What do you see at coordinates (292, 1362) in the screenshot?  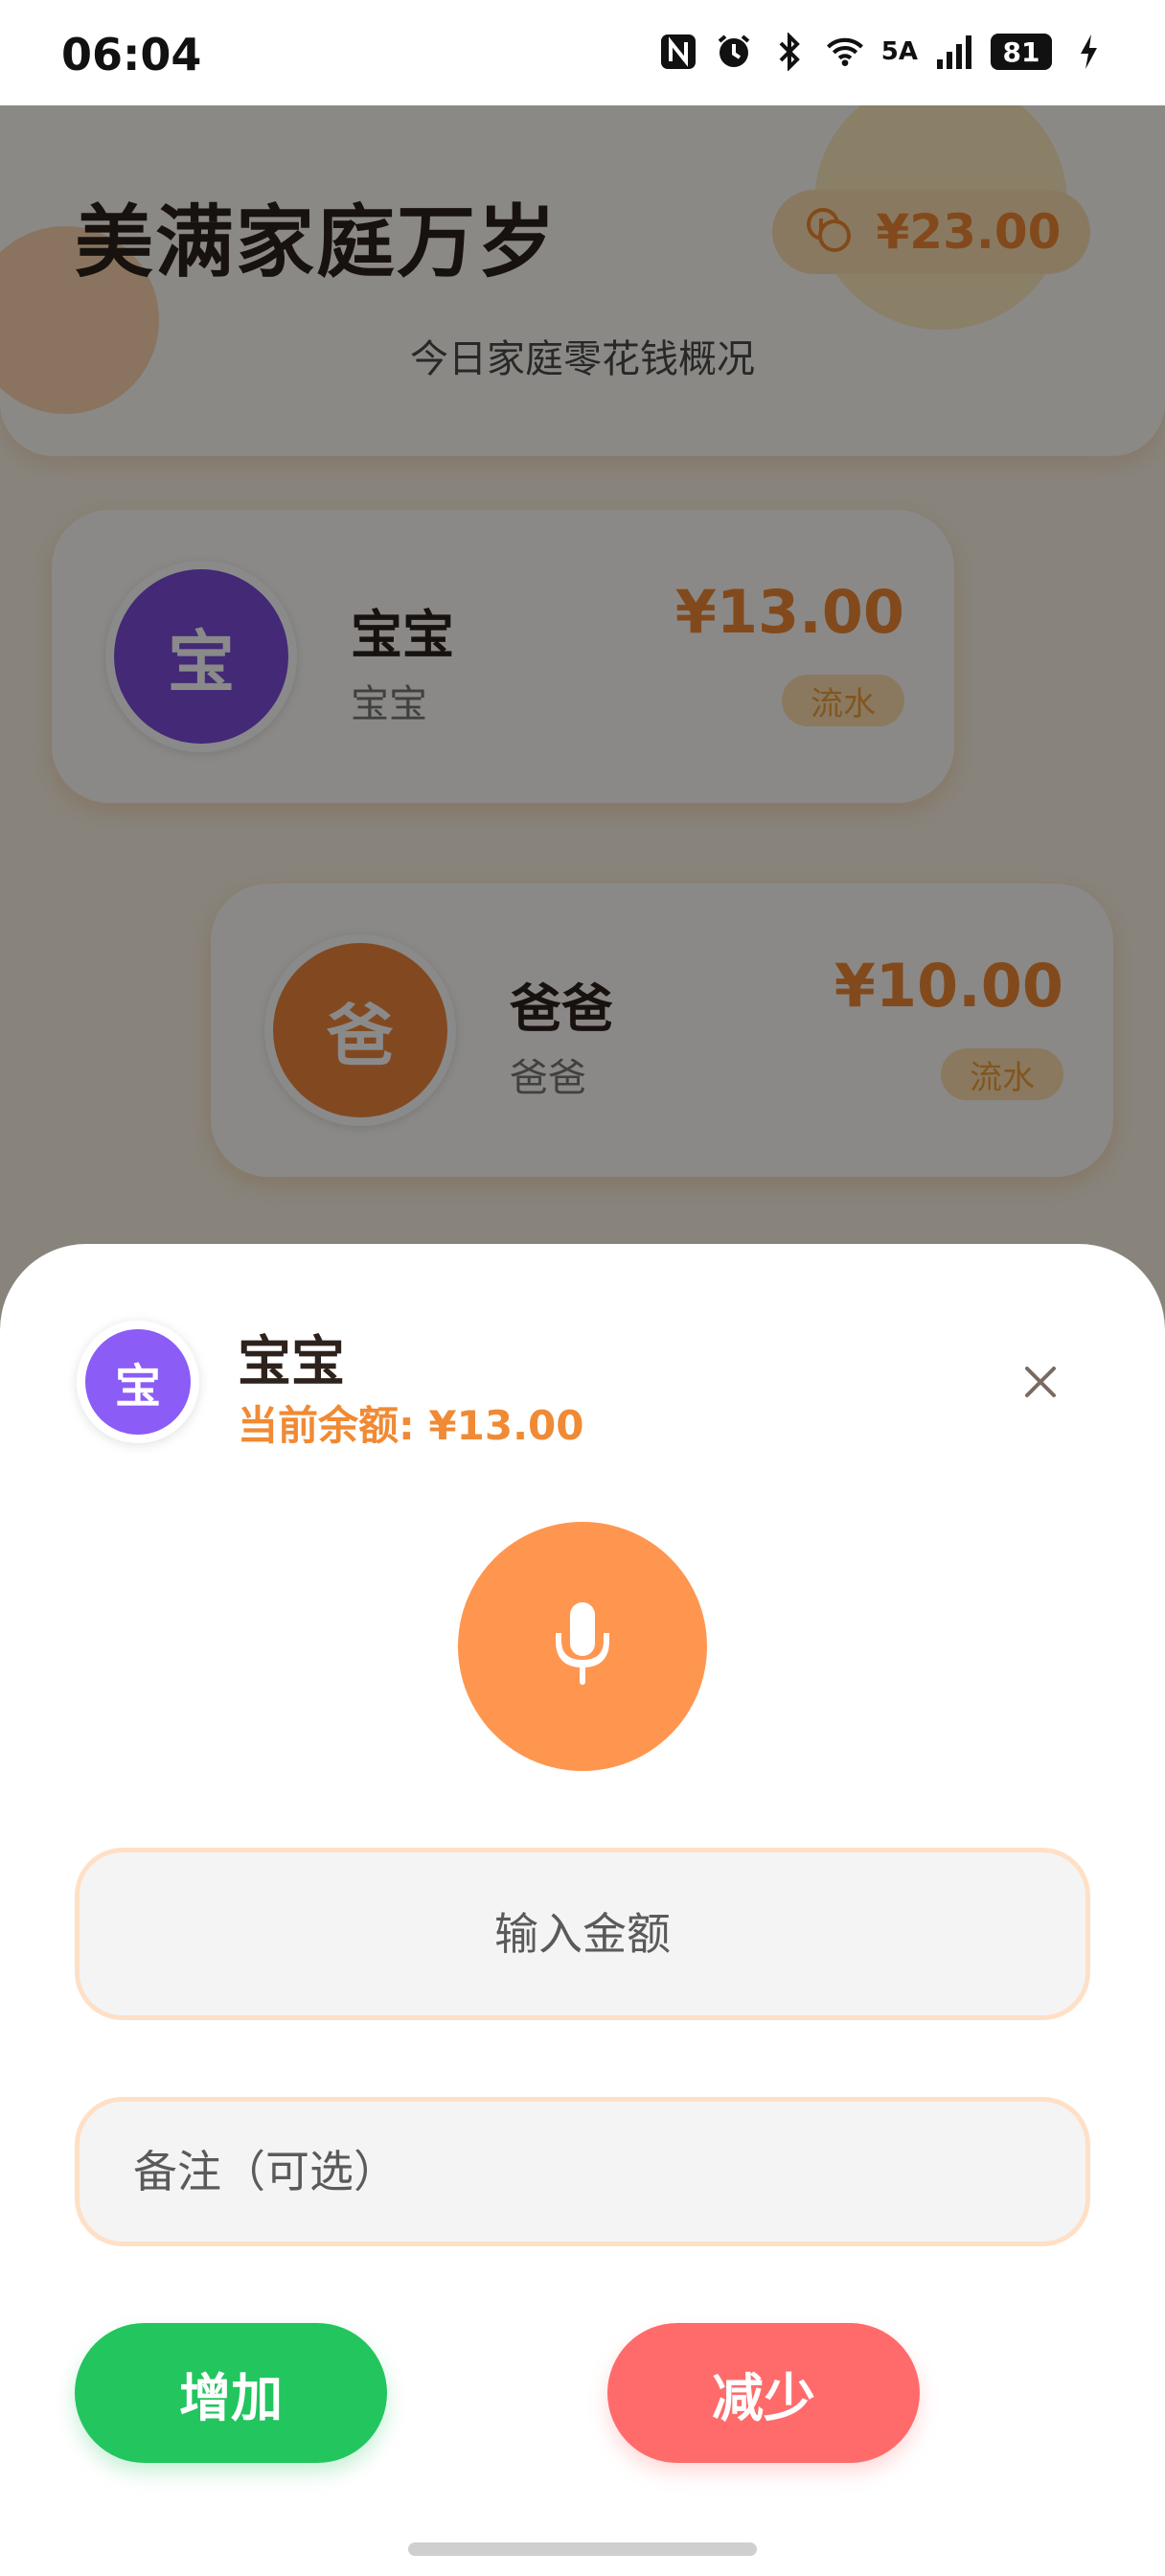 I see `sheet-member-name: 宝宝` at bounding box center [292, 1362].